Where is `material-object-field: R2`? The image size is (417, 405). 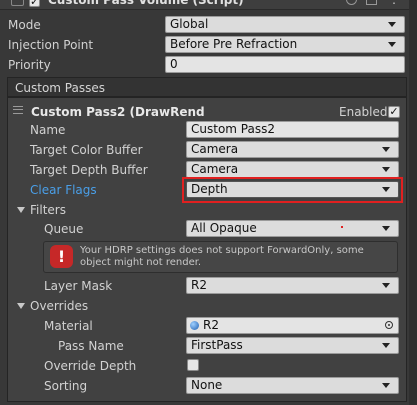
material-object-field: R2 is located at coordinates (292, 325).